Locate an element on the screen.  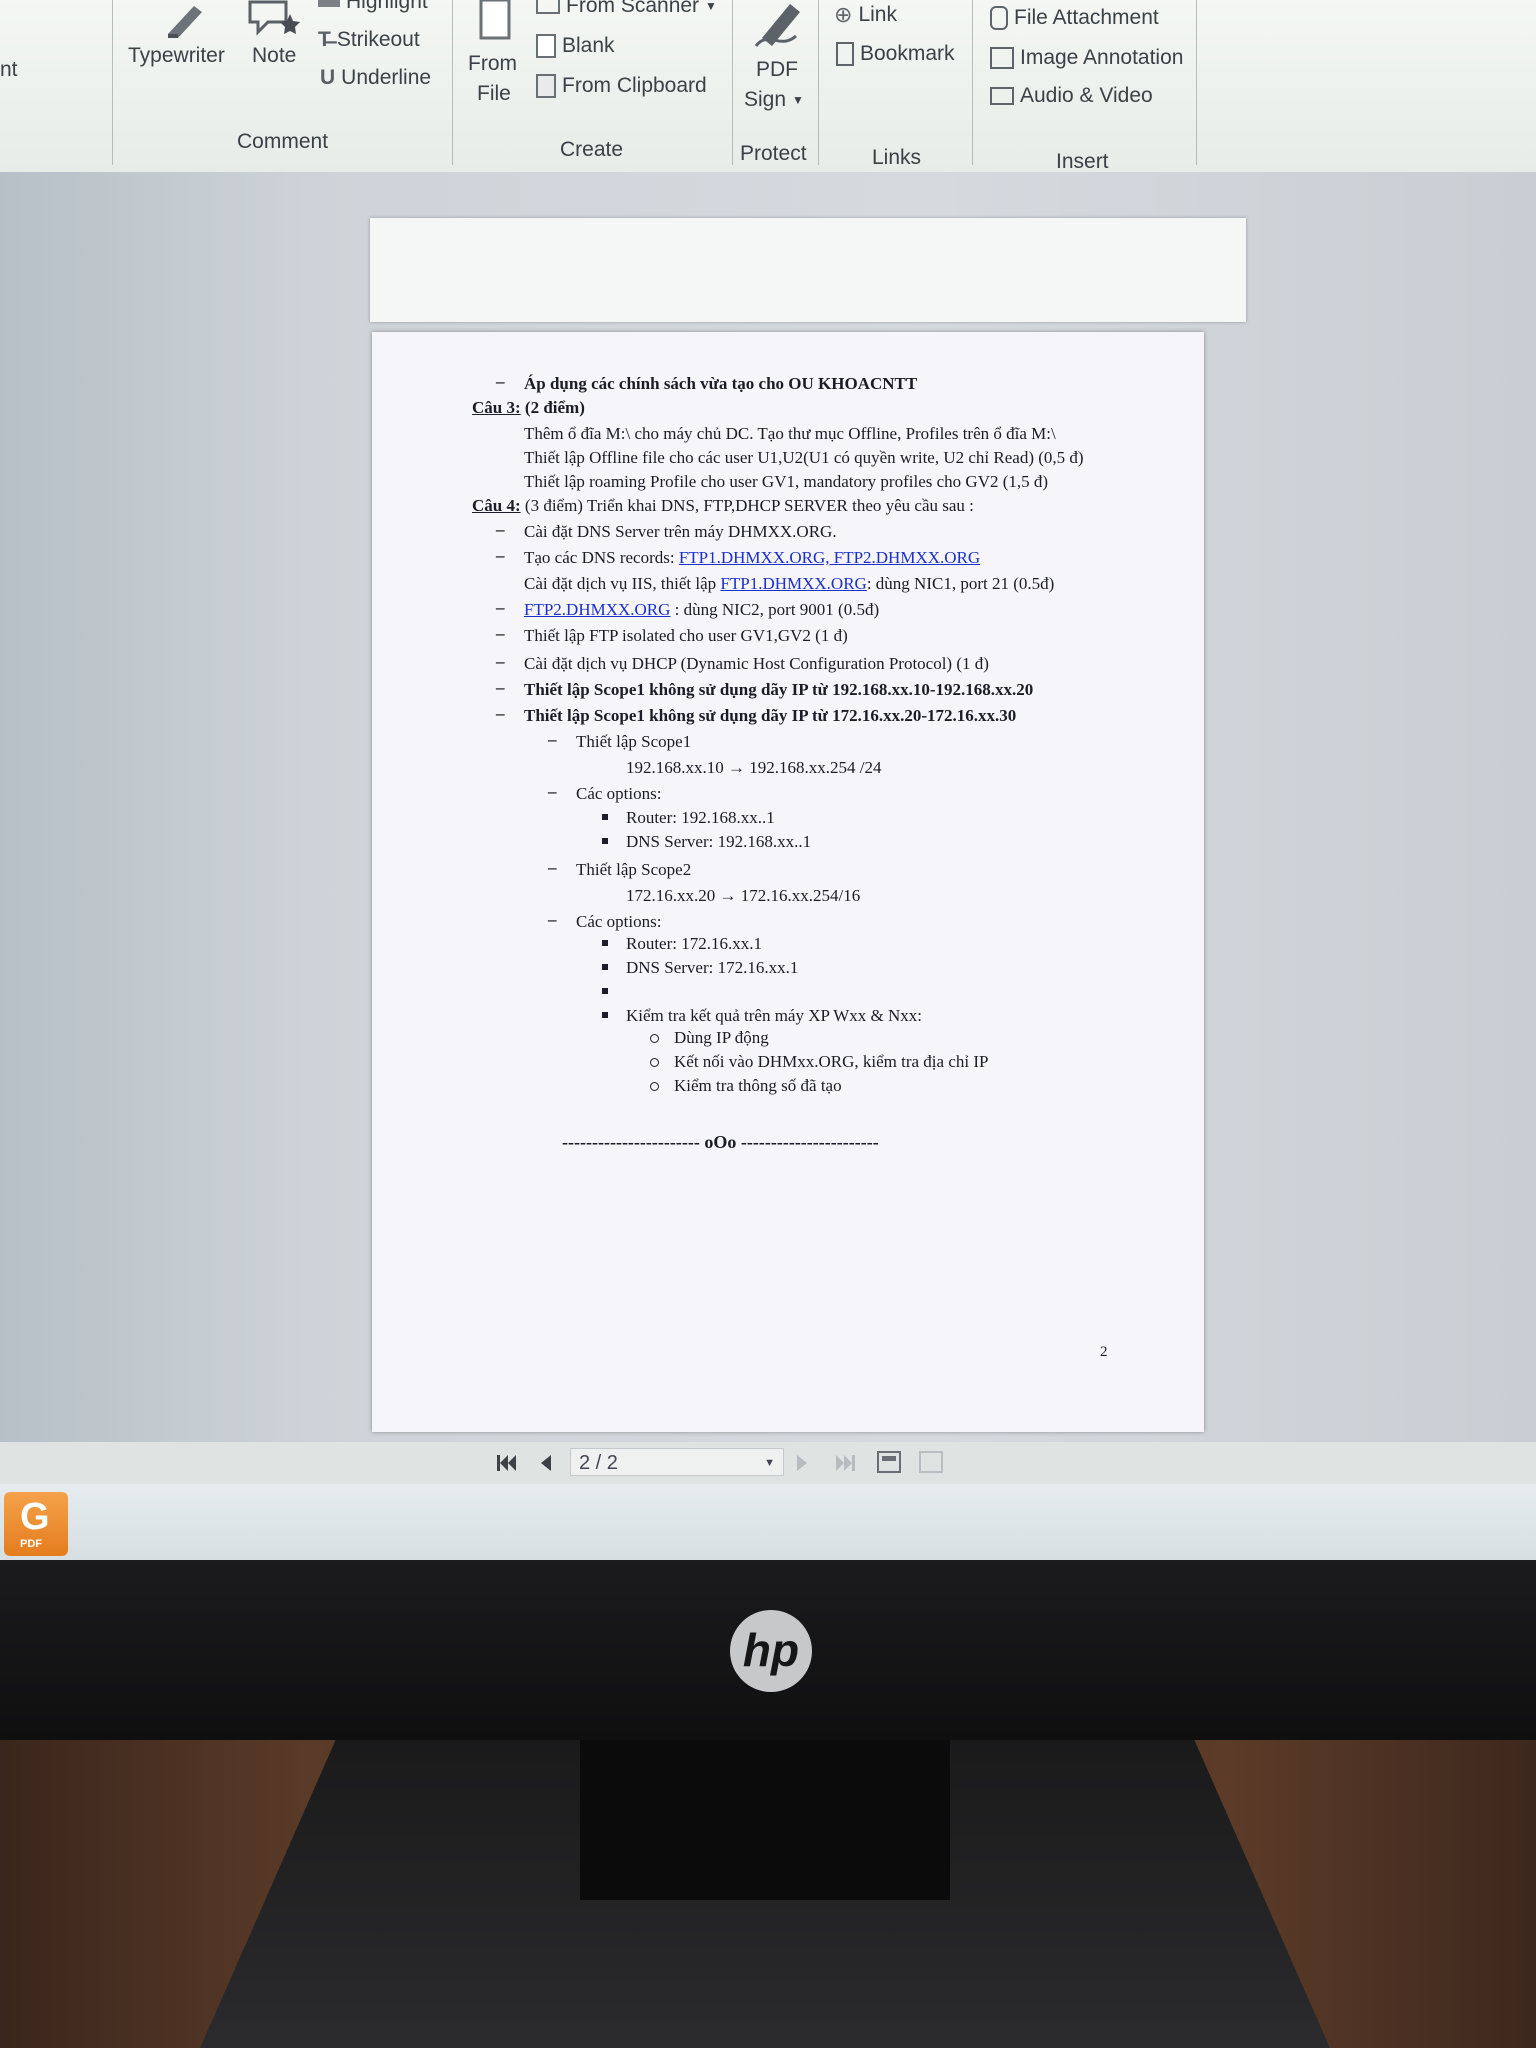
pdf-sign-label-line2: Sign ▼ is located at coordinates (774, 99).